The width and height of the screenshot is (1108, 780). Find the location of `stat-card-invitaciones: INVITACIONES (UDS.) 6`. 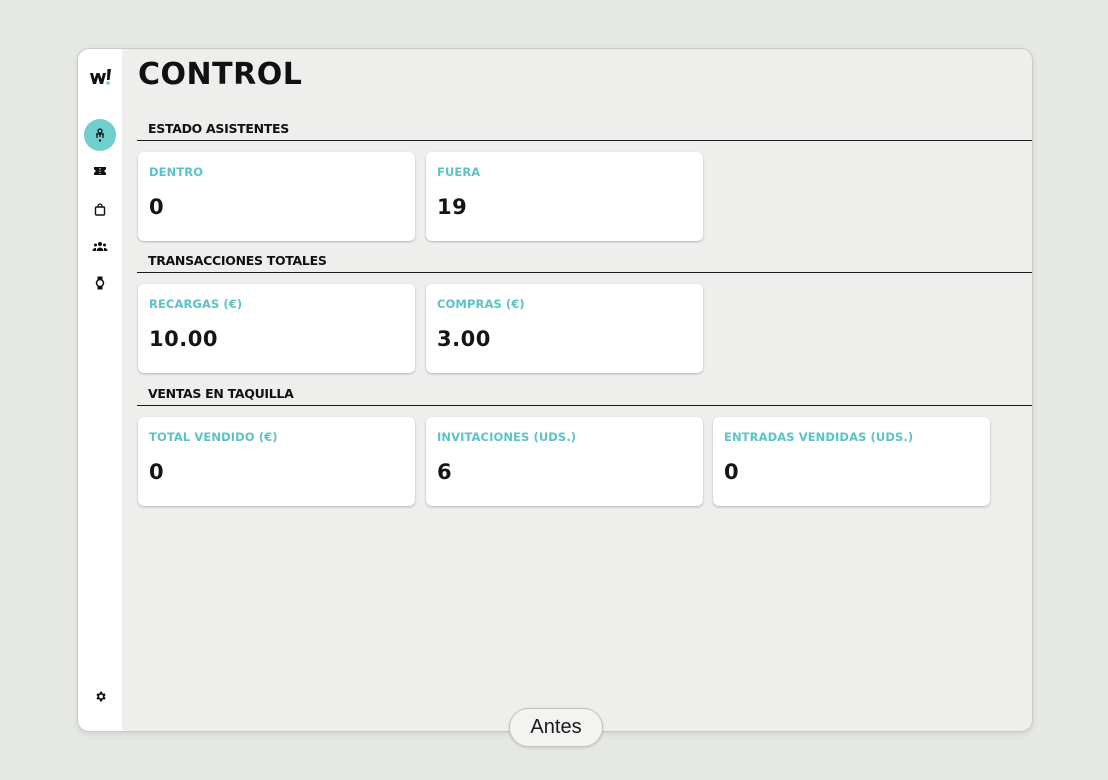

stat-card-invitaciones: INVITACIONES (UDS.) 6 is located at coordinates (564, 461).